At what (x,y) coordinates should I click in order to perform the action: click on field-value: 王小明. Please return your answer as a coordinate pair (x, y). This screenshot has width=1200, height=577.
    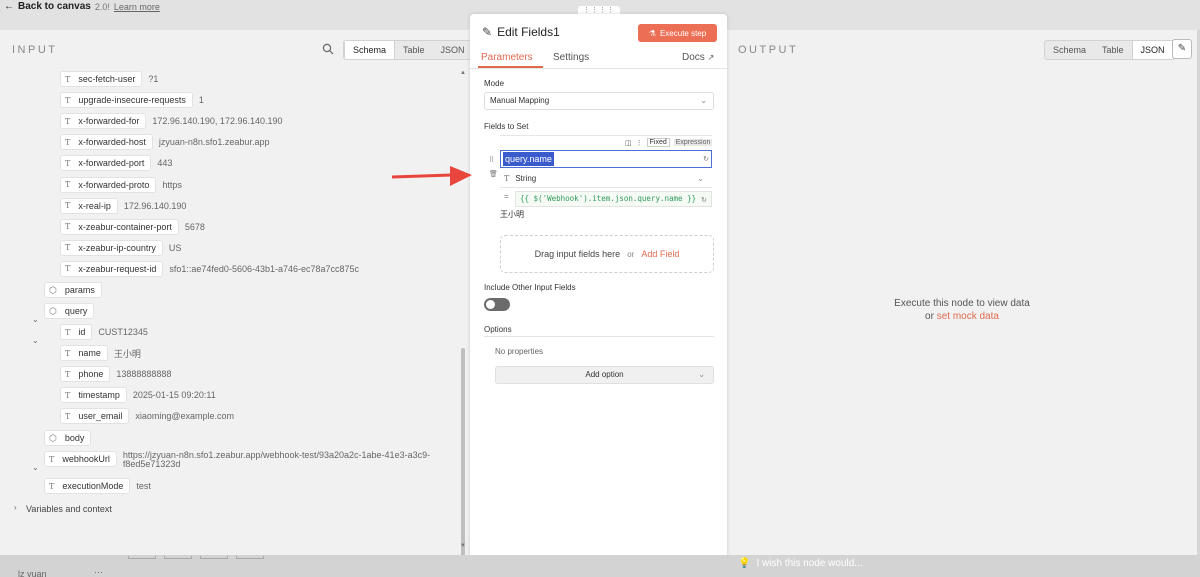
    Looking at the image, I should click on (127, 353).